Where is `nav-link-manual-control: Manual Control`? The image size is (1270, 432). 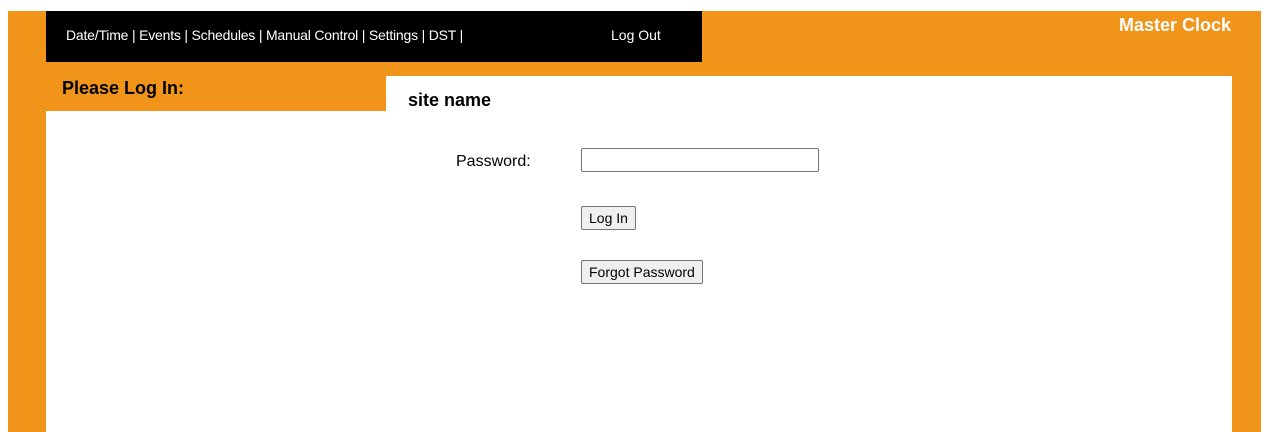 nav-link-manual-control: Manual Control is located at coordinates (312, 35).